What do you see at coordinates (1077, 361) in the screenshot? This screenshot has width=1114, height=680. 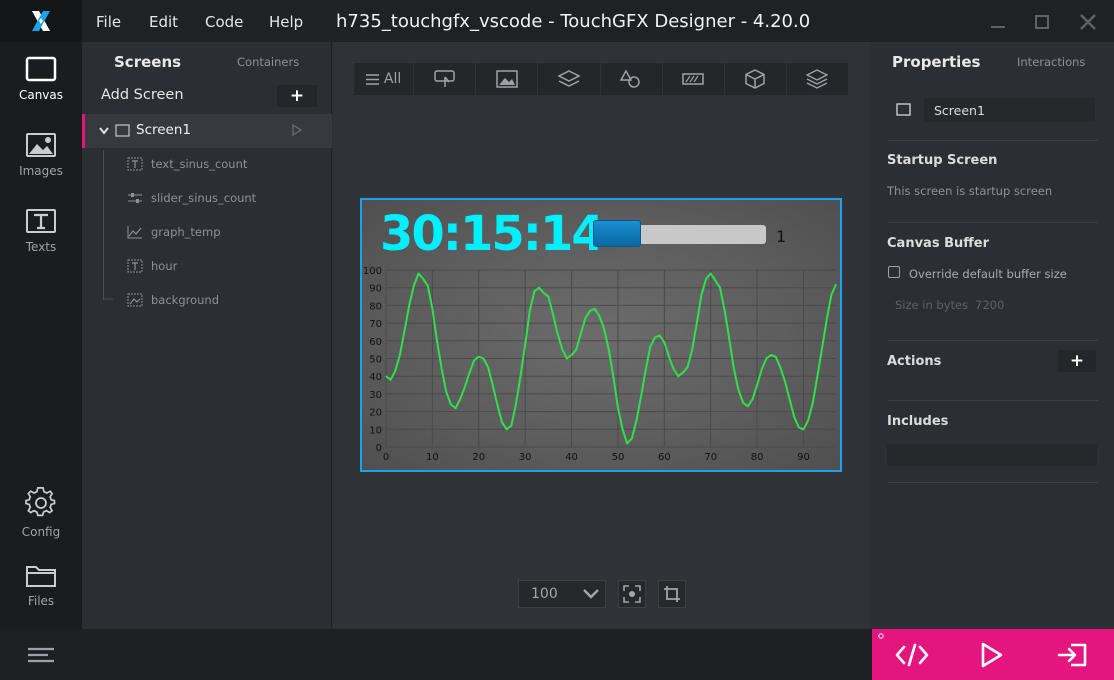 I see `add-action-button: +` at bounding box center [1077, 361].